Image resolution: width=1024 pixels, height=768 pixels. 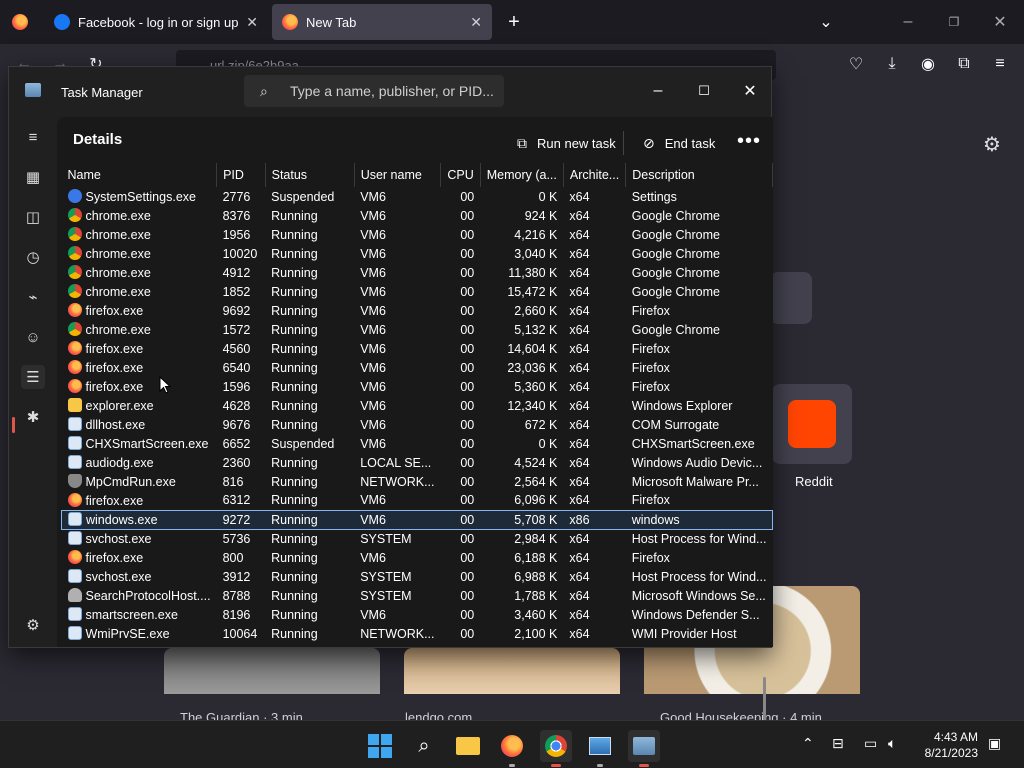 What do you see at coordinates (512, 748) in the screenshot?
I see `firefox-taskbar-button` at bounding box center [512, 748].